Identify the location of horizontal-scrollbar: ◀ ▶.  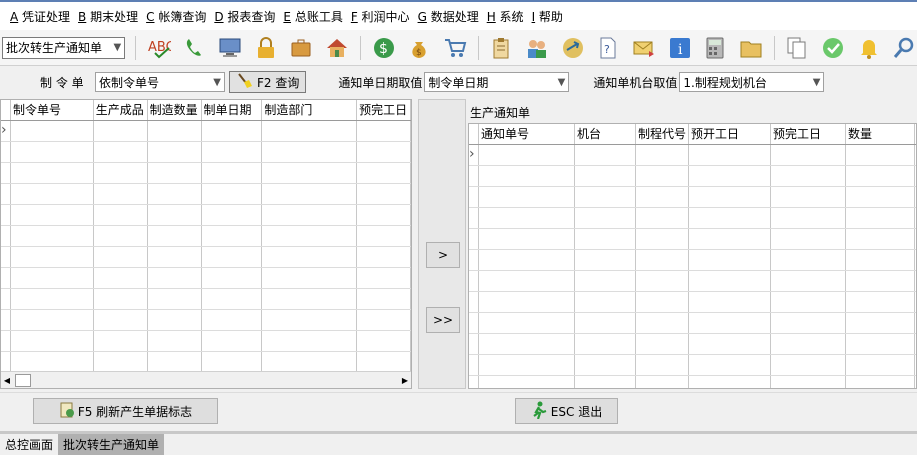
(206, 379).